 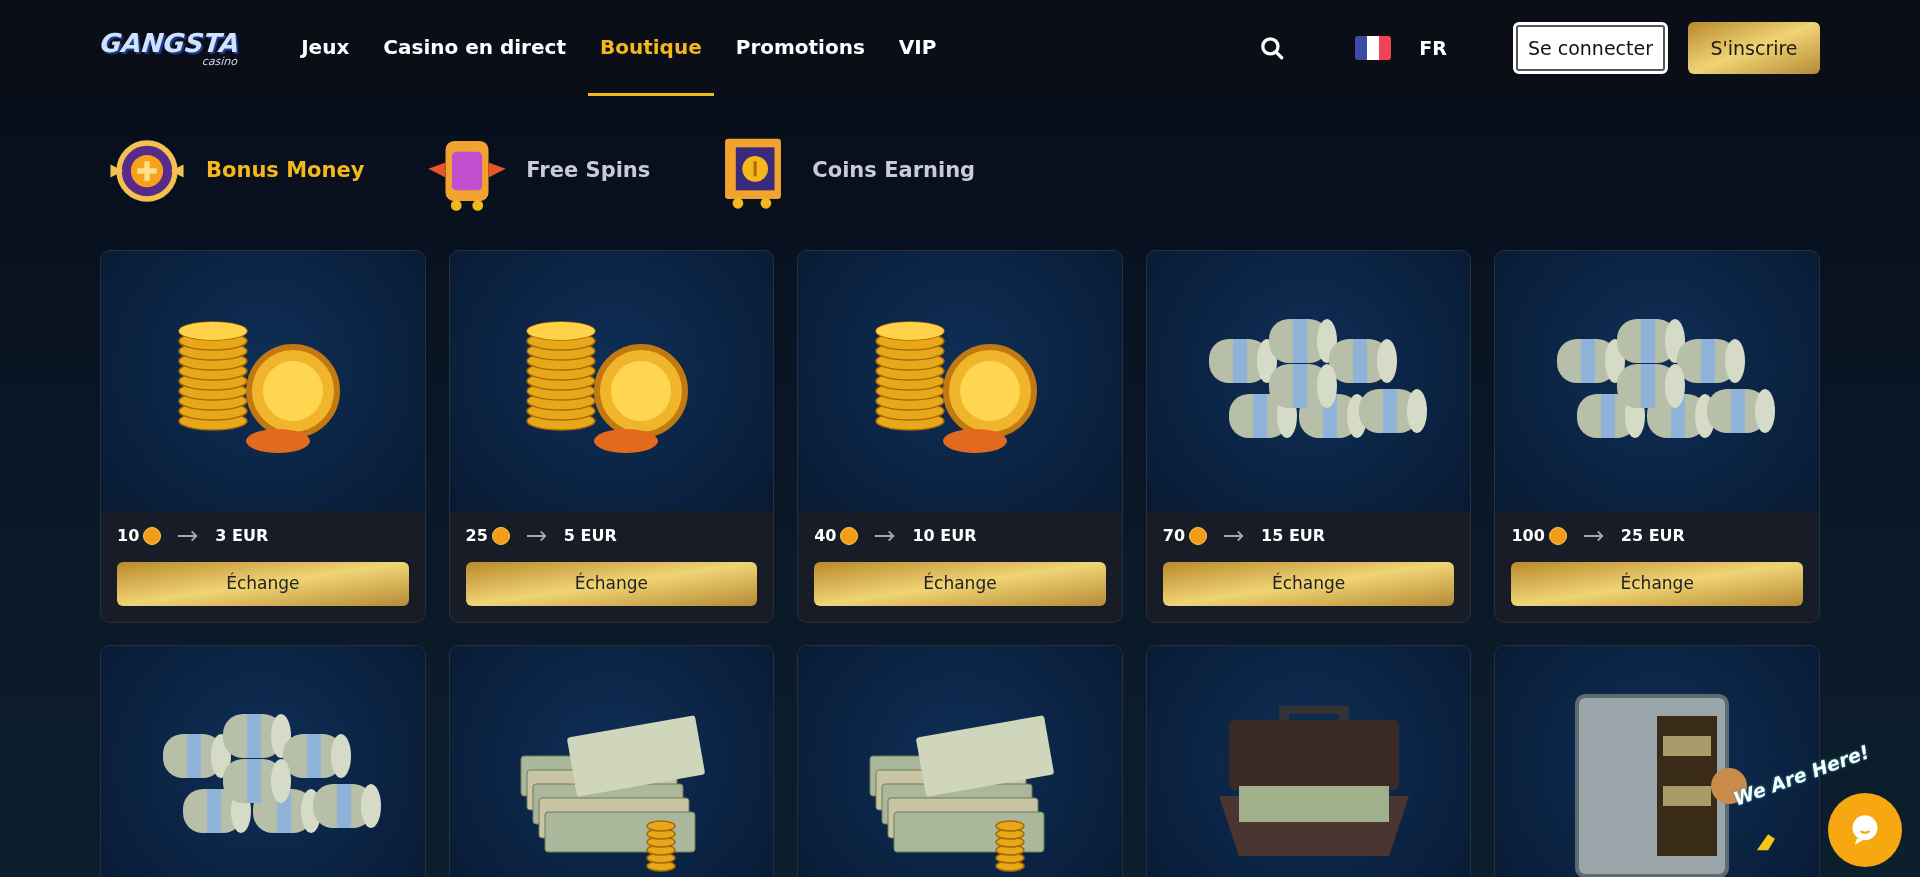 What do you see at coordinates (1174, 536) in the screenshot?
I see `coin-amount: 70` at bounding box center [1174, 536].